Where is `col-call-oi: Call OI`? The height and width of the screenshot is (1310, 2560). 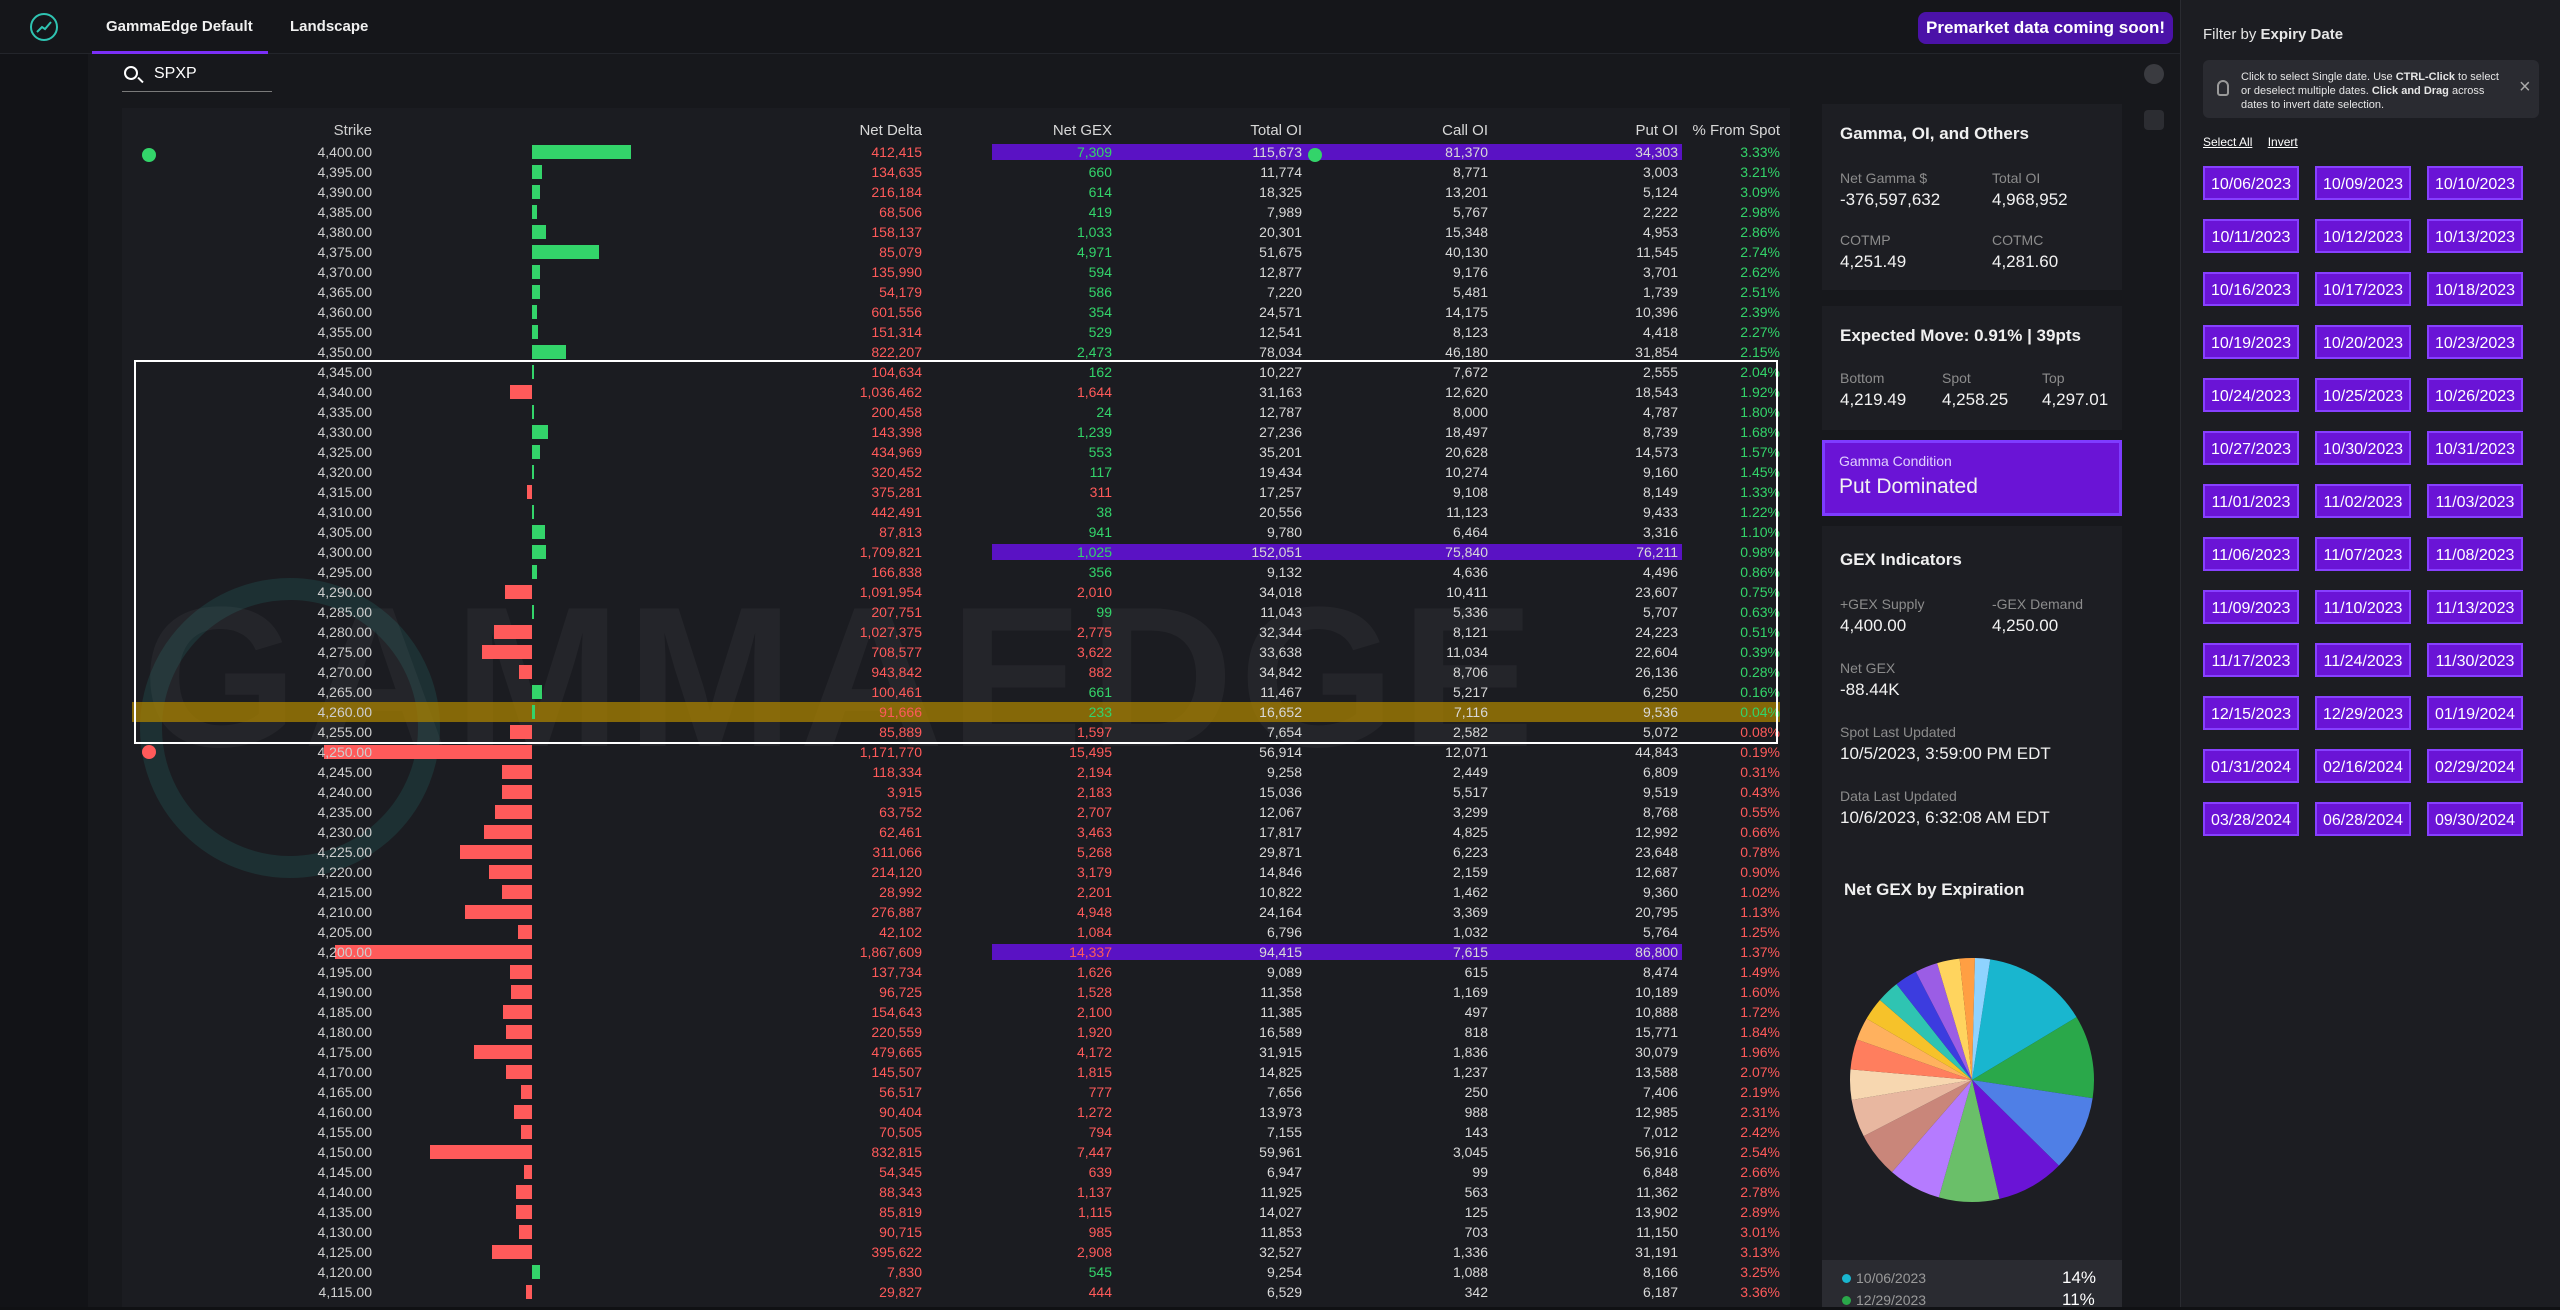
col-call-oi: Call OI is located at coordinates (1395, 130).